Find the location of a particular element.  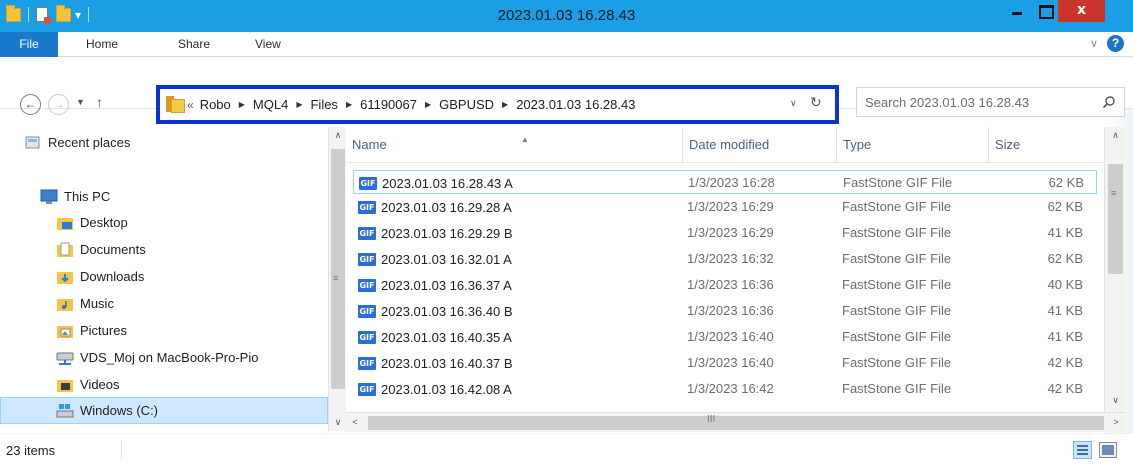

nav-item-videos: Videos is located at coordinates (164, 384).